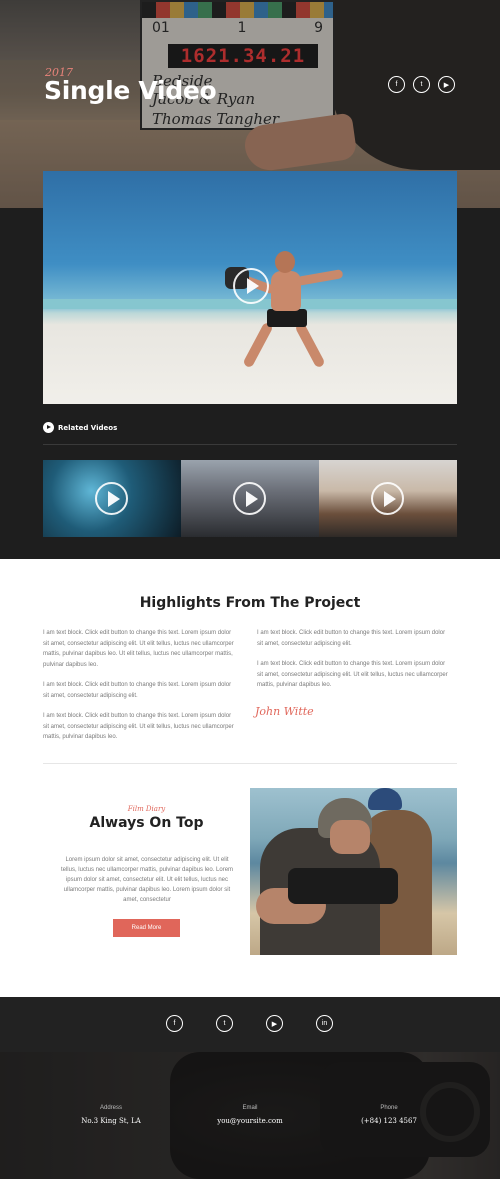 The image size is (500, 1179). What do you see at coordinates (389, 1121) in the screenshot?
I see `phone-value: (+84) 123 4567` at bounding box center [389, 1121].